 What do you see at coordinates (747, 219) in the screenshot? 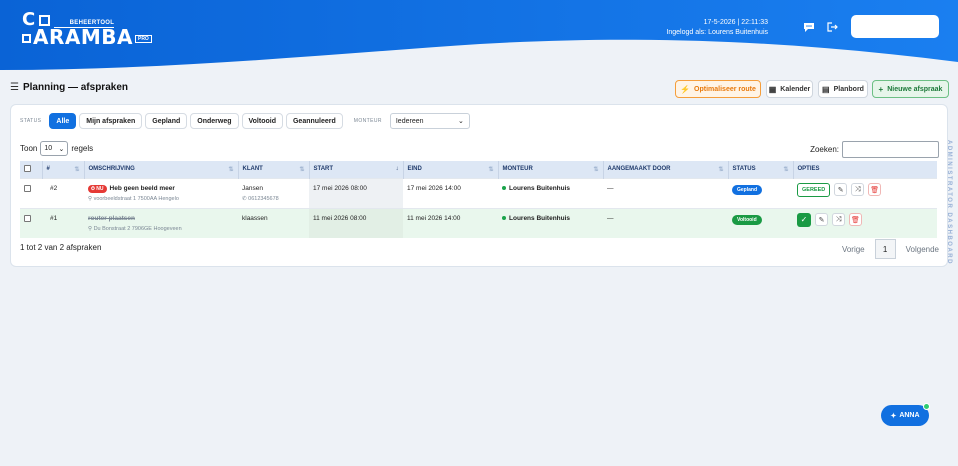
I see `status-badge: Voltooid` at bounding box center [747, 219].